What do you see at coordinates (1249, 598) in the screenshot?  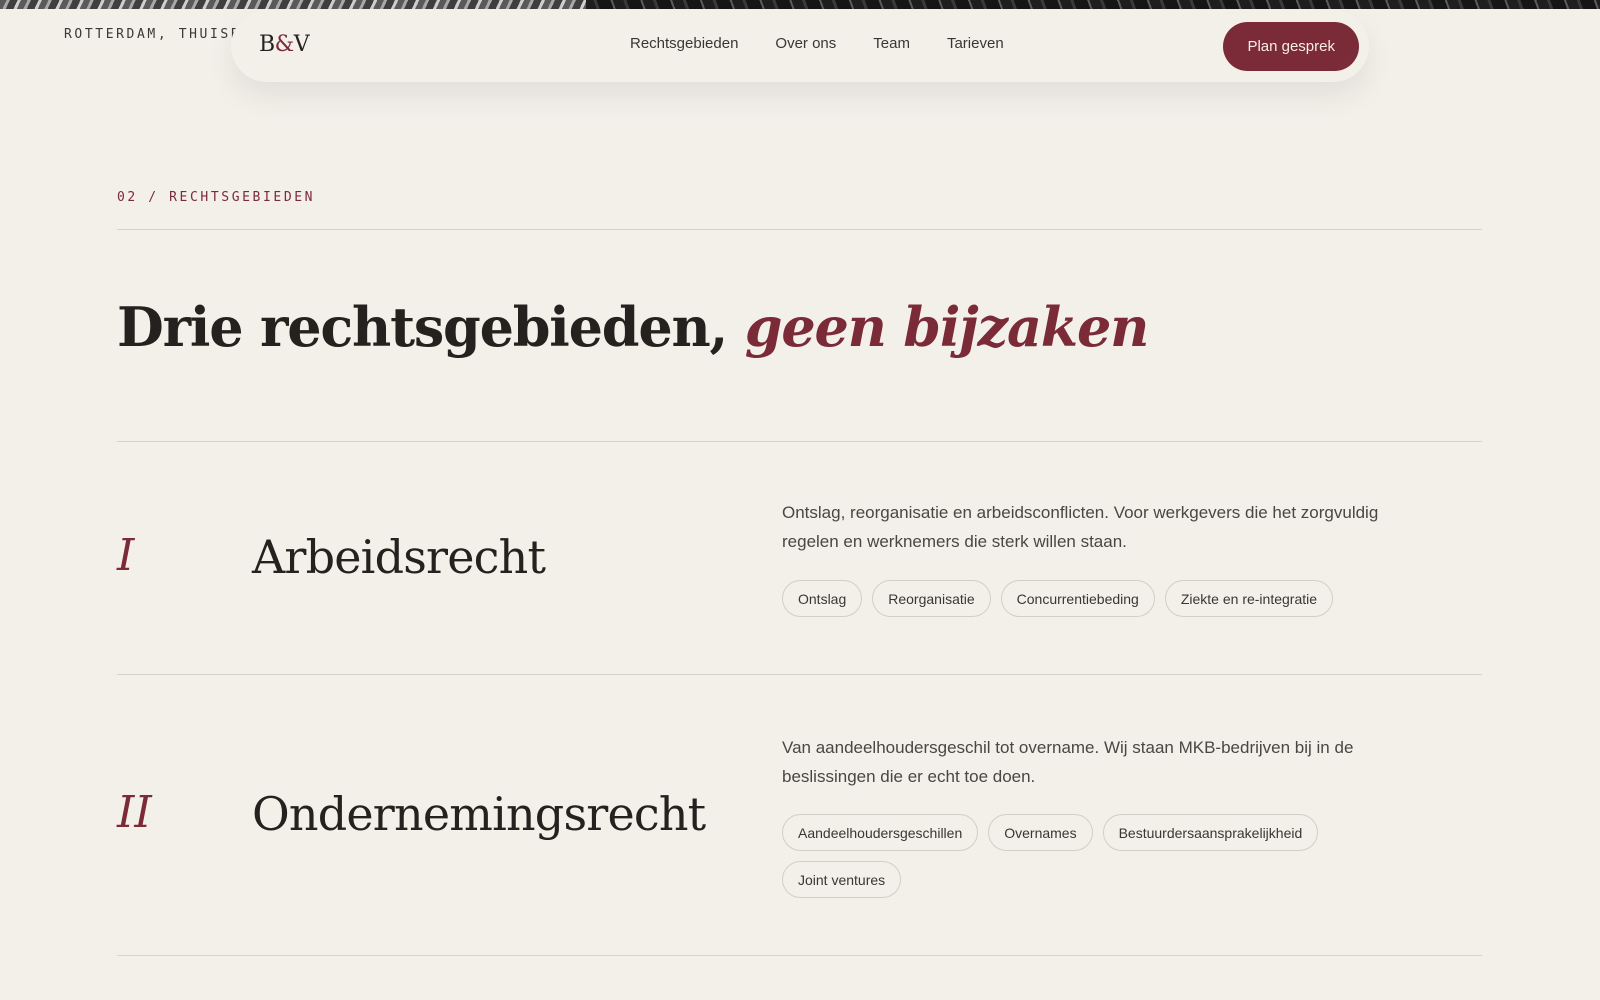 I see `tag: Ziekte en re-integratie` at bounding box center [1249, 598].